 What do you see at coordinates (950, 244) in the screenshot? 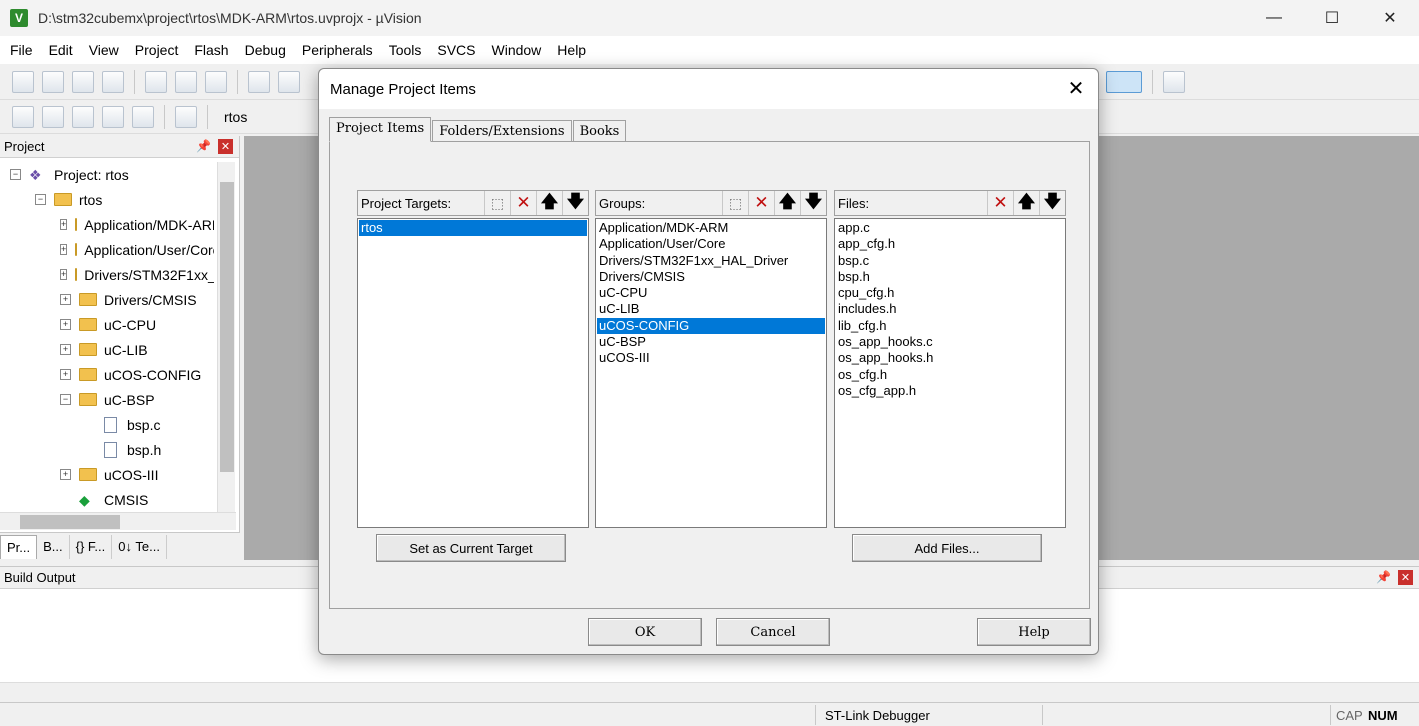
I see `file-list-item: app_cfg.h` at bounding box center [950, 244].